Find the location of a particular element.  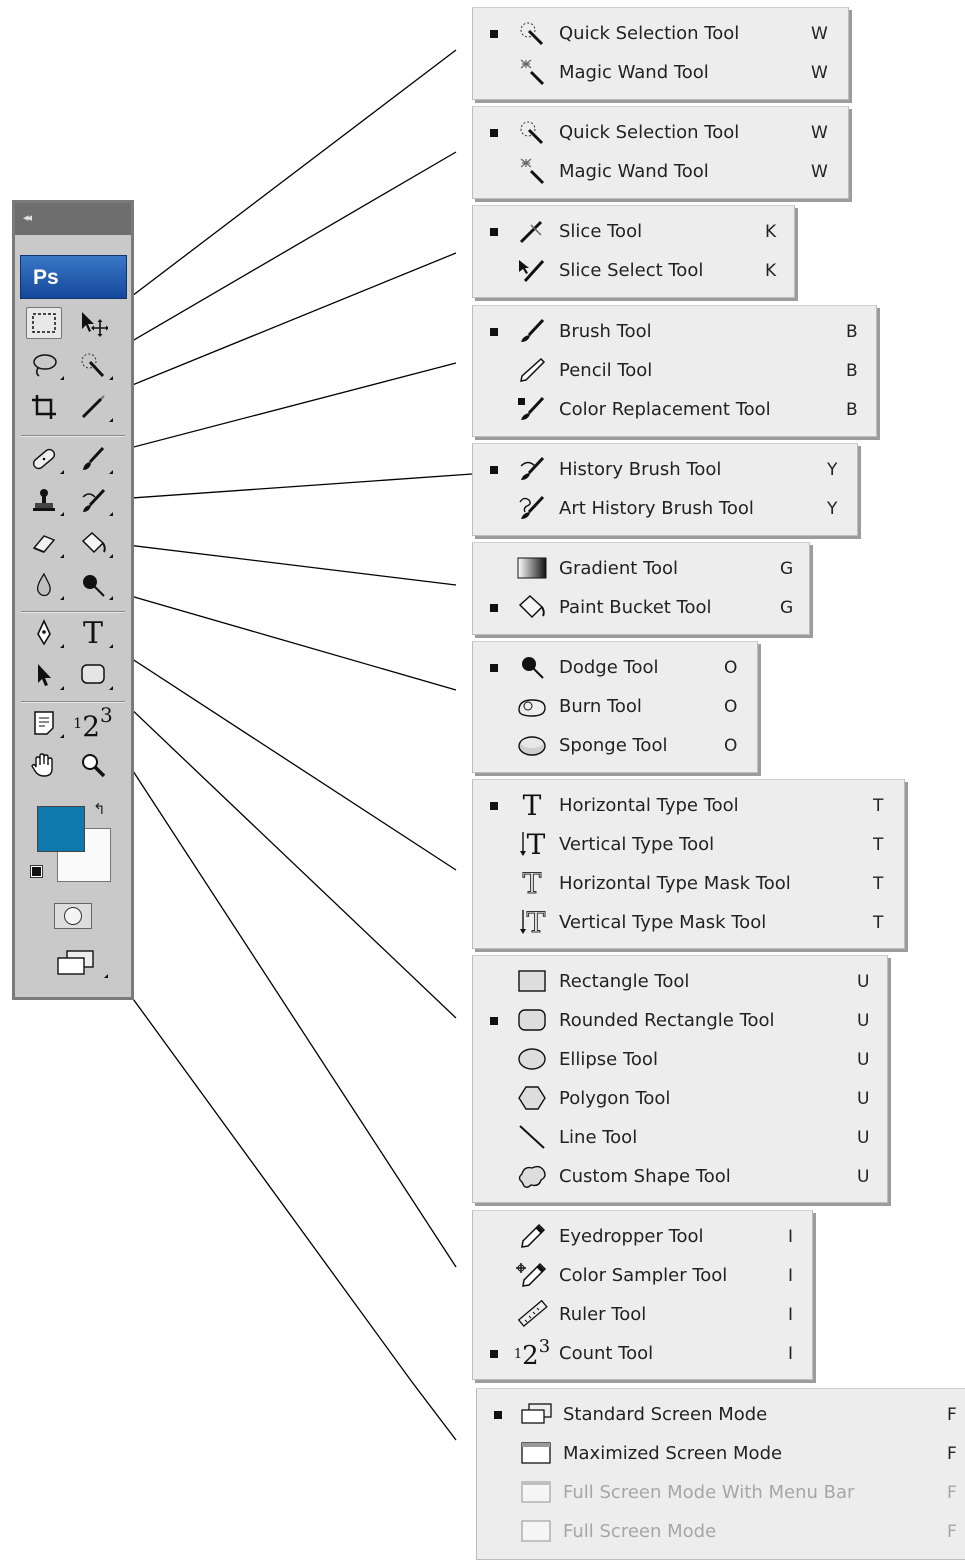

tool-history-brush is located at coordinates (94, 501).